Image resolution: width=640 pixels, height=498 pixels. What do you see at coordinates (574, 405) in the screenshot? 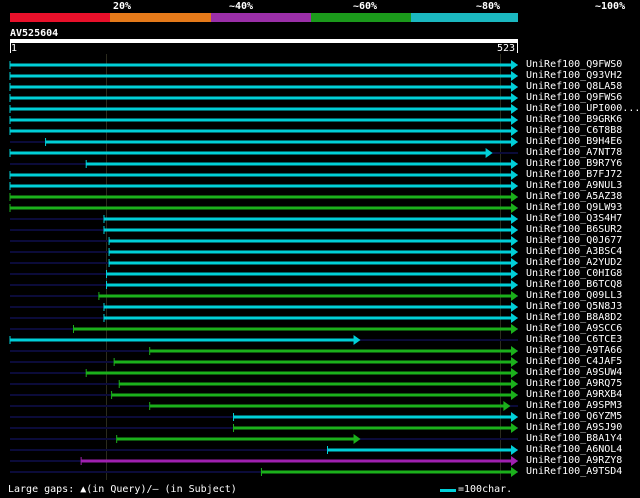
I see `hit-label: UniRef100_A9SPM3` at bounding box center [574, 405].